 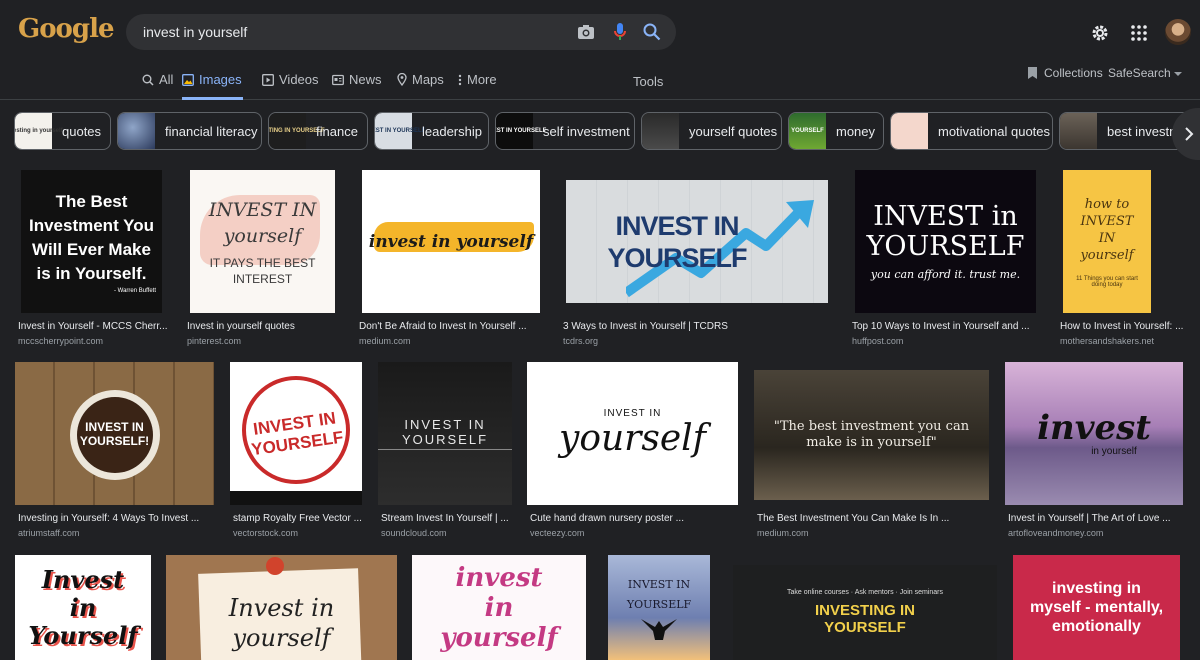 What do you see at coordinates (1114, 451) in the screenshot?
I see `thumbnail-subtext: in yourself` at bounding box center [1114, 451].